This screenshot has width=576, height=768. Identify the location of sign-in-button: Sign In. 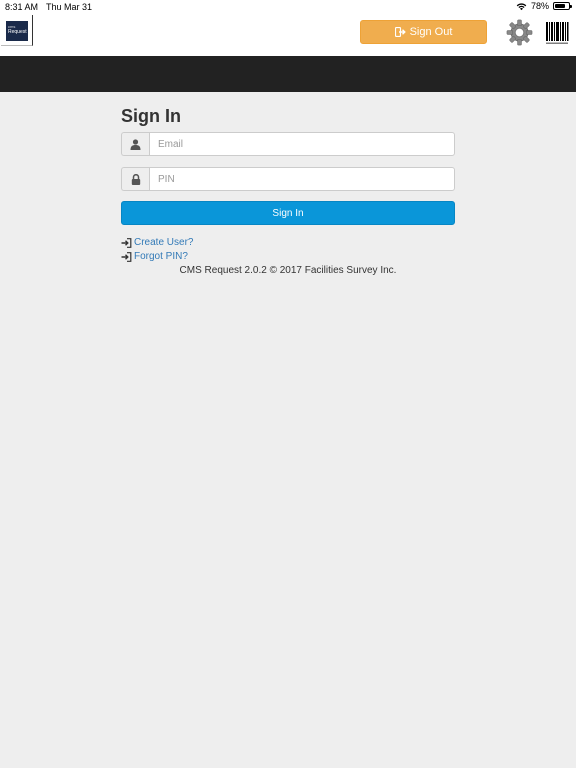
(288, 213).